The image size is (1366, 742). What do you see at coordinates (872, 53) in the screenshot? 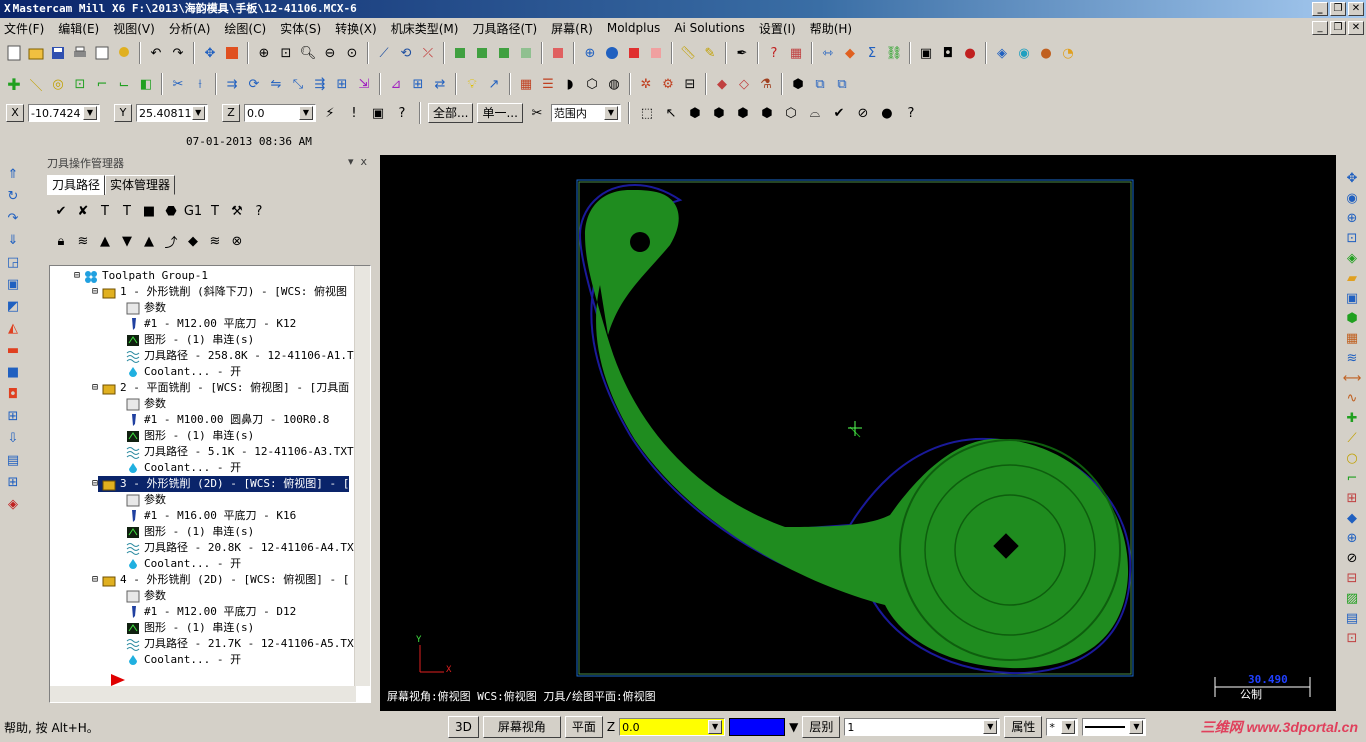
I see `sum-icon: Σ` at bounding box center [872, 53].